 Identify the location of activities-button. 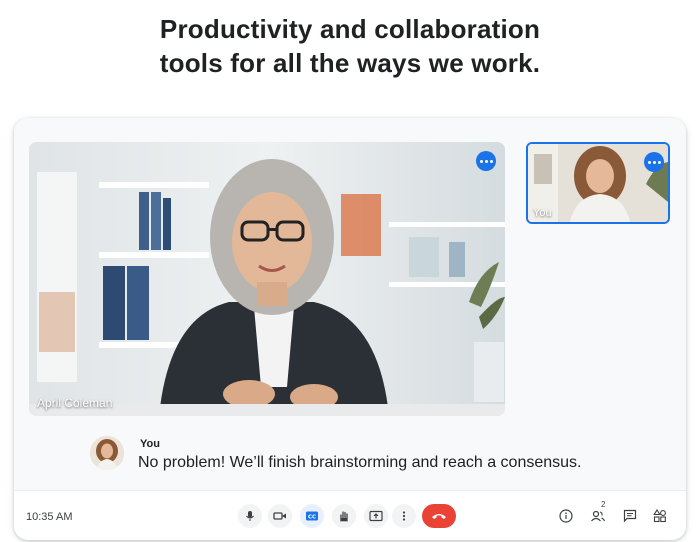
(660, 516).